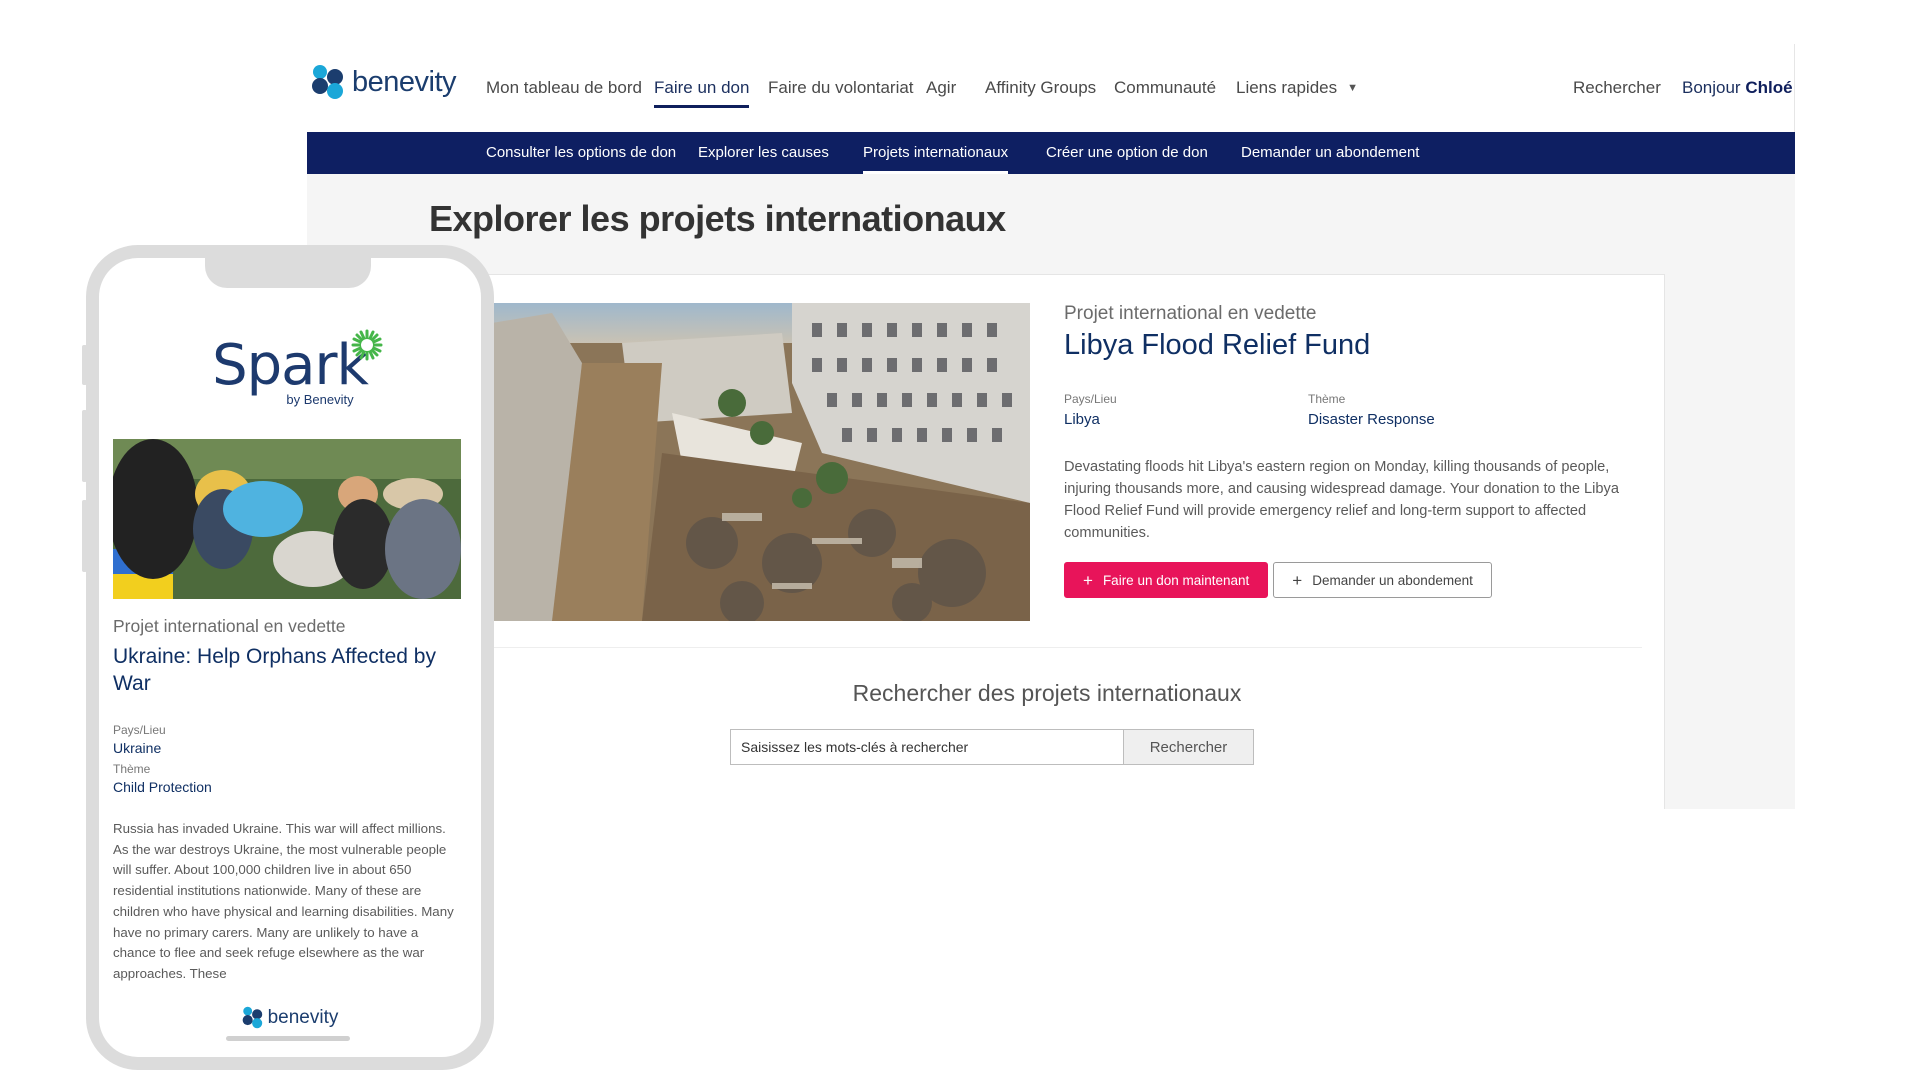  What do you see at coordinates (288, 670) in the screenshot?
I see `mobile-project-name: Ukraine: Help Orphans Affected by War` at bounding box center [288, 670].